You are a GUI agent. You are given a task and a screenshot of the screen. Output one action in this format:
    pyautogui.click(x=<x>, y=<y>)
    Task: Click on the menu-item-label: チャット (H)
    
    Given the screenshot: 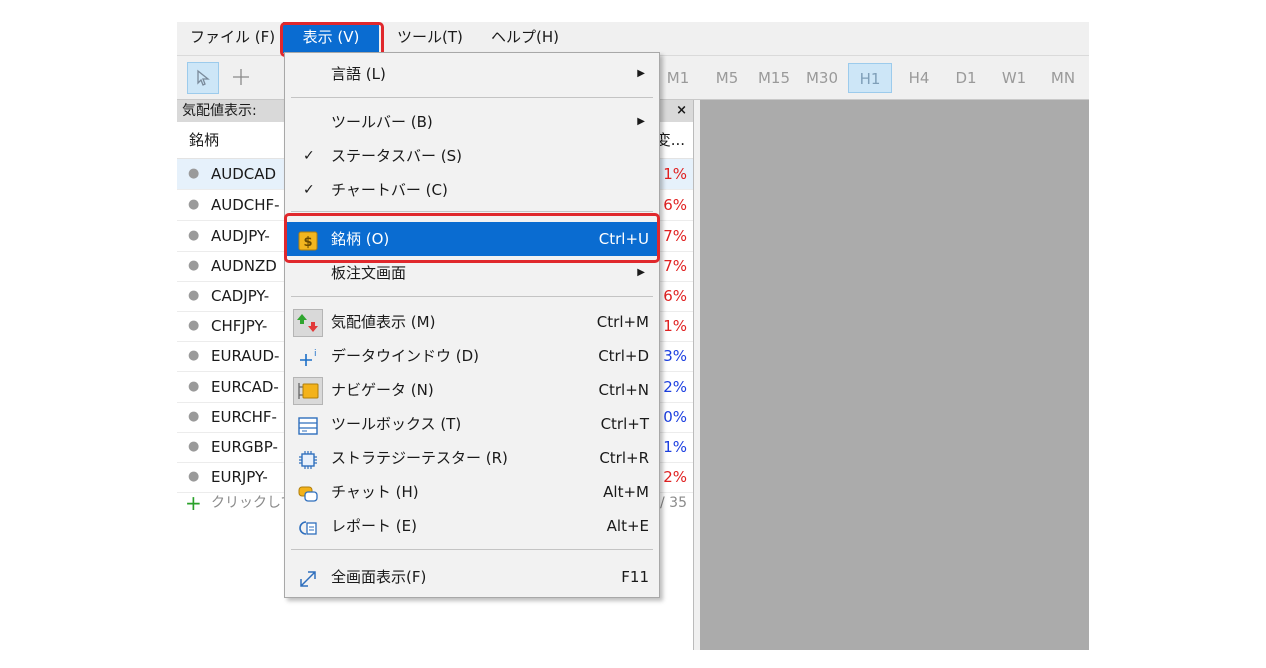 What is the action you would take?
    pyautogui.click(x=375, y=492)
    